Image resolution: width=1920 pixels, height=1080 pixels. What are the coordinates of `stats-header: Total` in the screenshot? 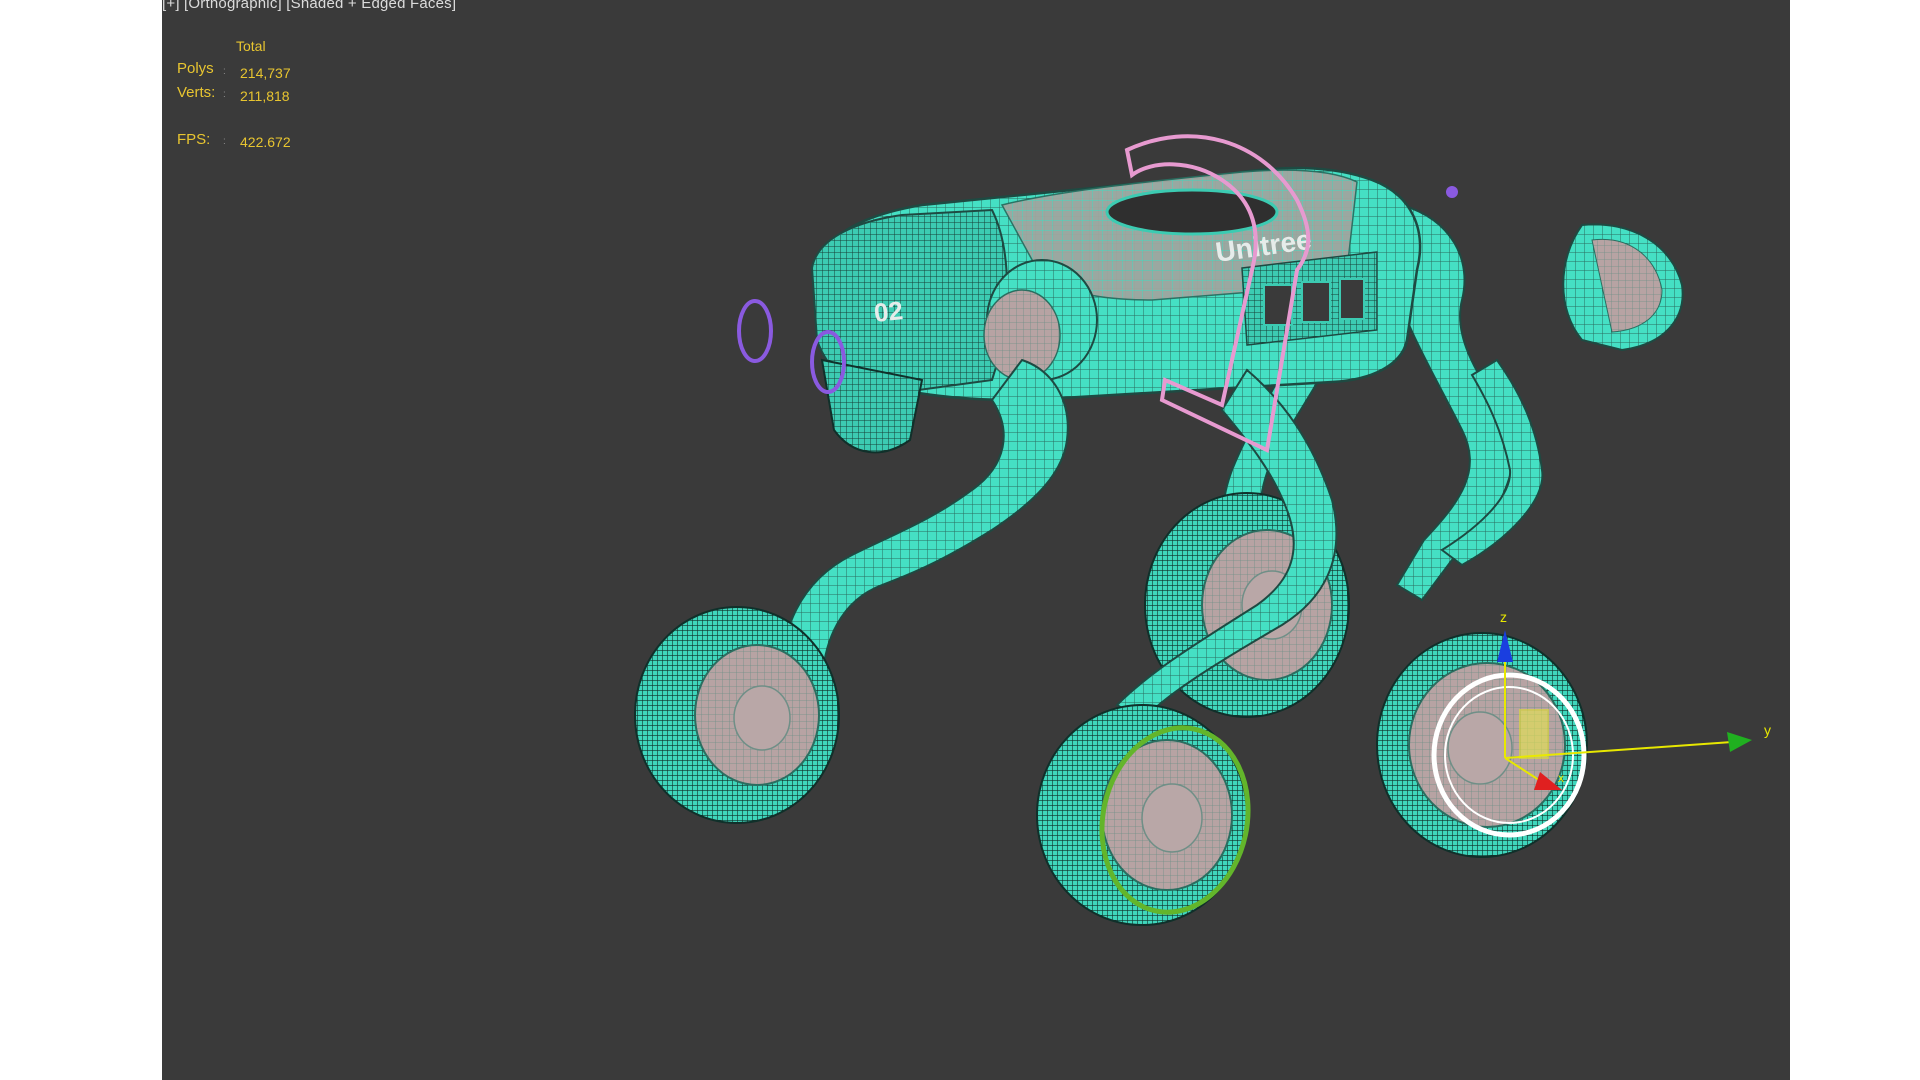 It's located at (251, 46).